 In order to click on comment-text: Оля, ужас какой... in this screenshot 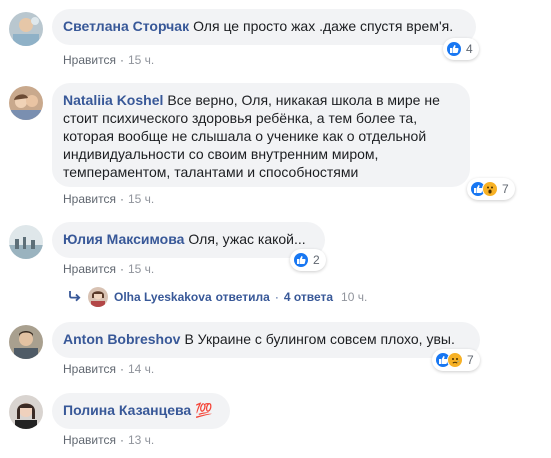, I will do `click(247, 239)`.